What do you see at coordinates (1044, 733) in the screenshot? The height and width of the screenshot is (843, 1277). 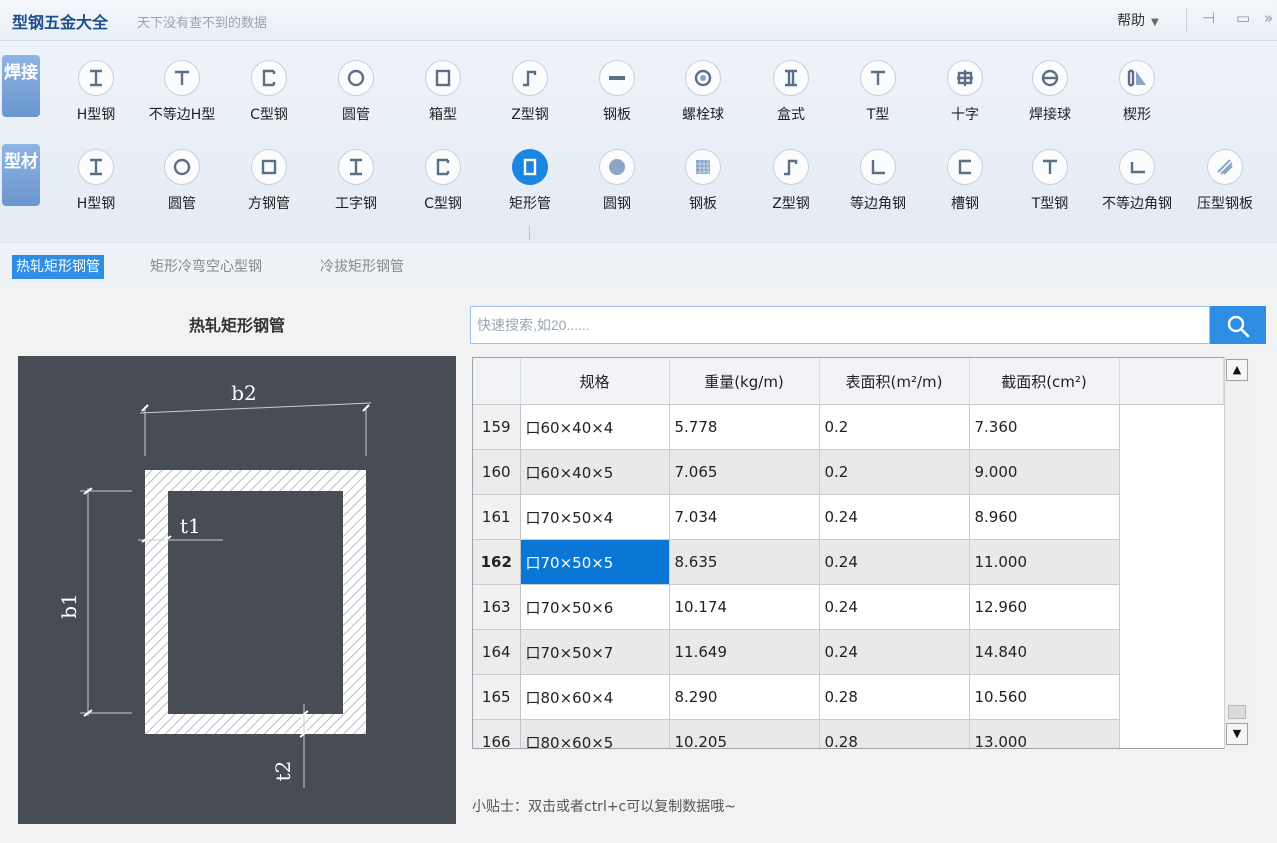 I see `cell-area: 13.000` at bounding box center [1044, 733].